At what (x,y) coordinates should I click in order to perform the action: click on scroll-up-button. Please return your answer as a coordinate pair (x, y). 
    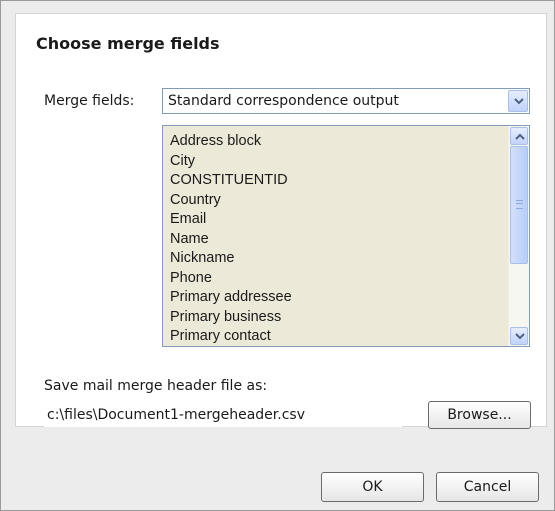
    Looking at the image, I should click on (519, 136).